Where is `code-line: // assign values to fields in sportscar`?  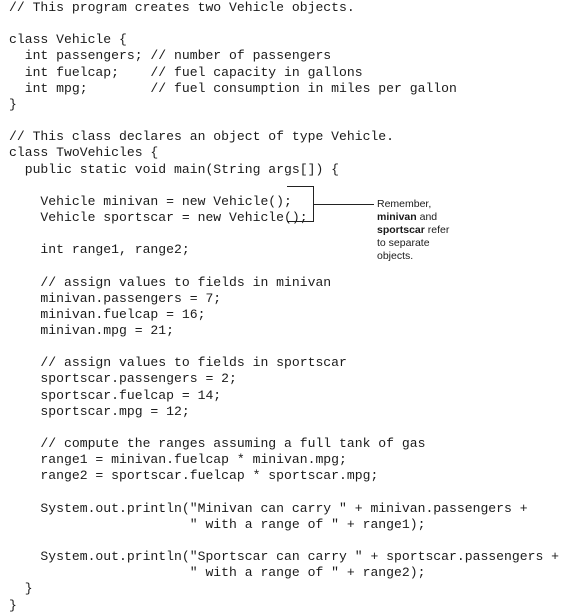 code-line: // assign values to fields in sportscar is located at coordinates (178, 363).